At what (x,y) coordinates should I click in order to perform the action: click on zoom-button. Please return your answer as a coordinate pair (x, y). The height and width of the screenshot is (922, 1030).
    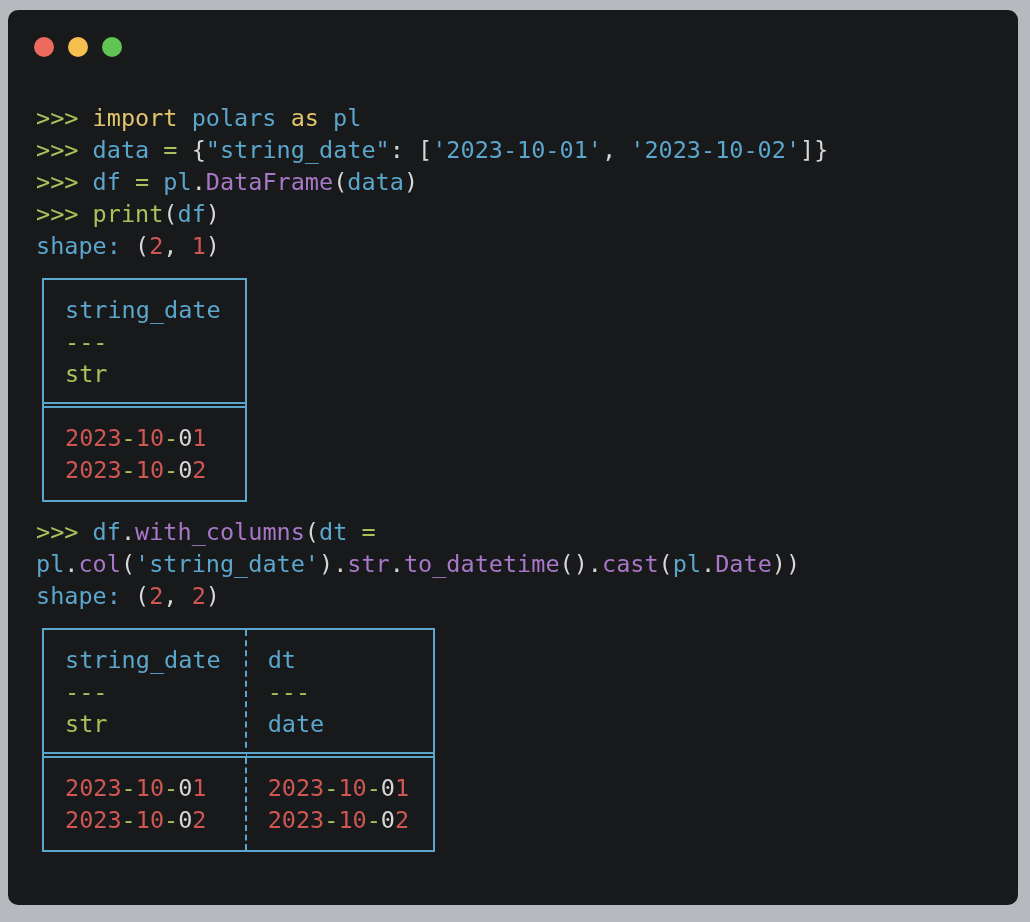
    Looking at the image, I should click on (112, 47).